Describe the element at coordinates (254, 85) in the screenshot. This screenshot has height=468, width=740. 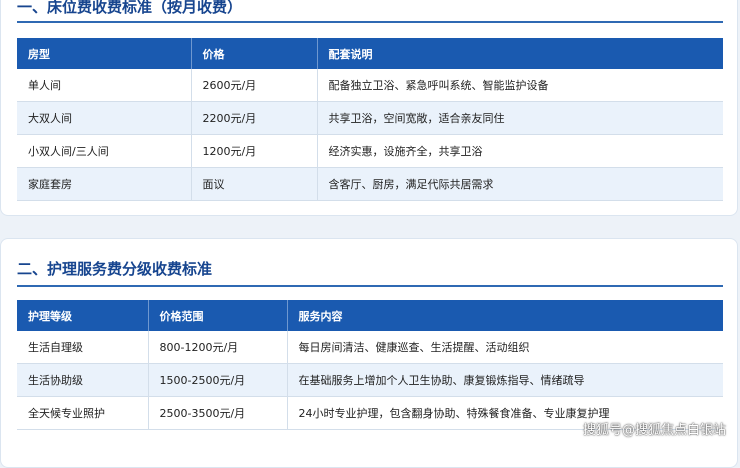
I see `table-cell: 2600元/月` at that location.